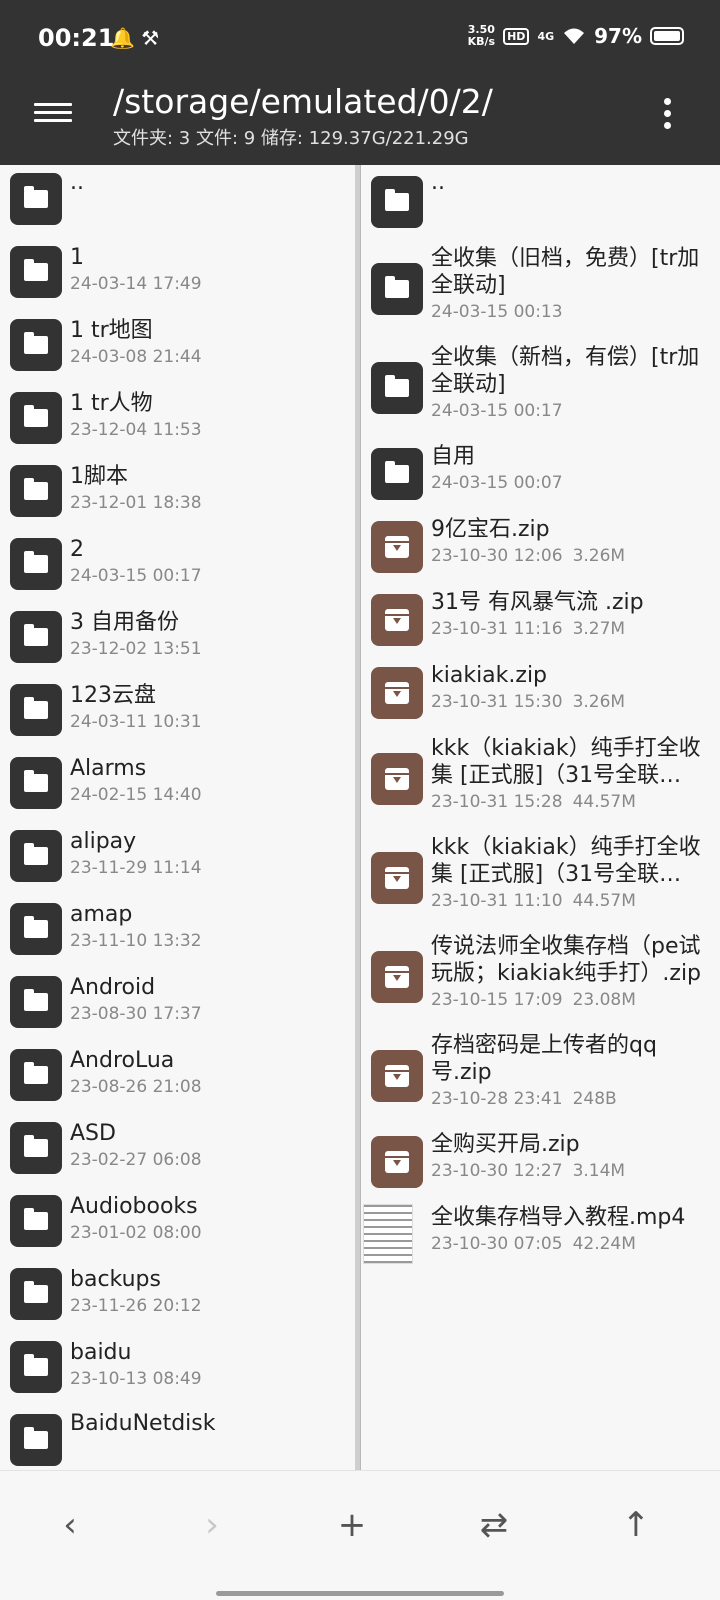 This screenshot has width=720, height=1600. What do you see at coordinates (453, 456) in the screenshot?
I see `file-name: 自用` at bounding box center [453, 456].